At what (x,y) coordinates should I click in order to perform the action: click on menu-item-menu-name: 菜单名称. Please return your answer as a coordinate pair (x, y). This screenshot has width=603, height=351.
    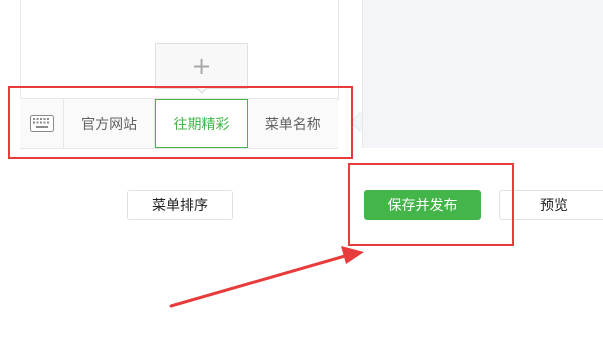
    Looking at the image, I should click on (293, 123).